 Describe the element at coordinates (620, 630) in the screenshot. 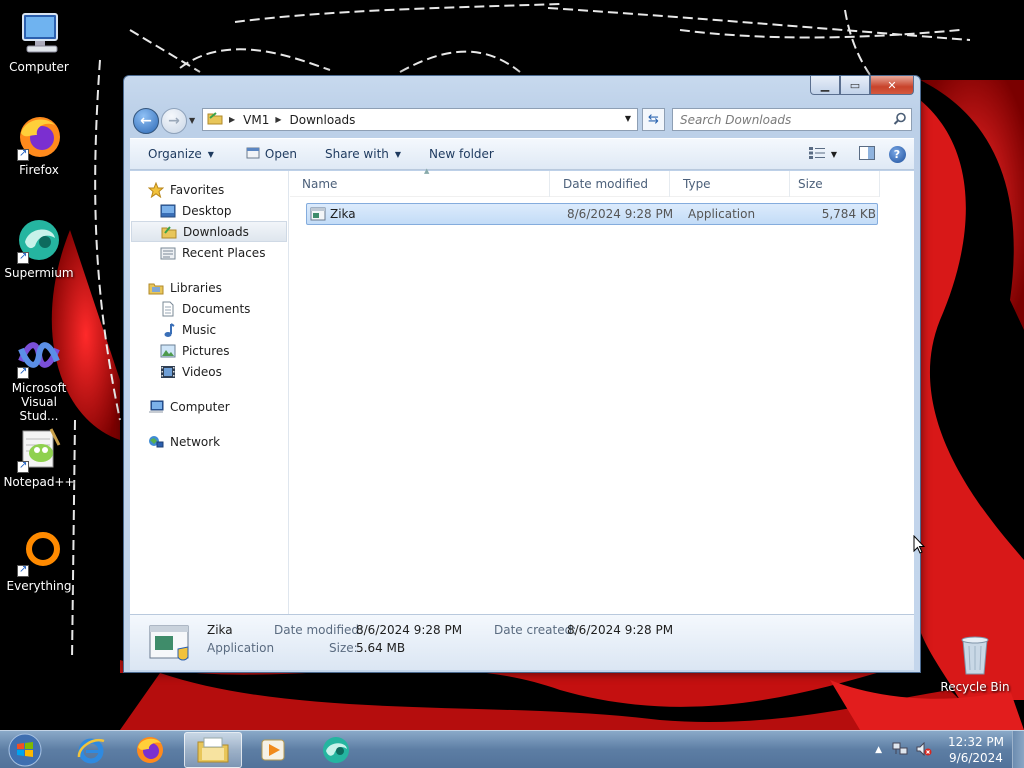

I see `details-date-created-value: 8/6/2024 9:28 PM` at that location.